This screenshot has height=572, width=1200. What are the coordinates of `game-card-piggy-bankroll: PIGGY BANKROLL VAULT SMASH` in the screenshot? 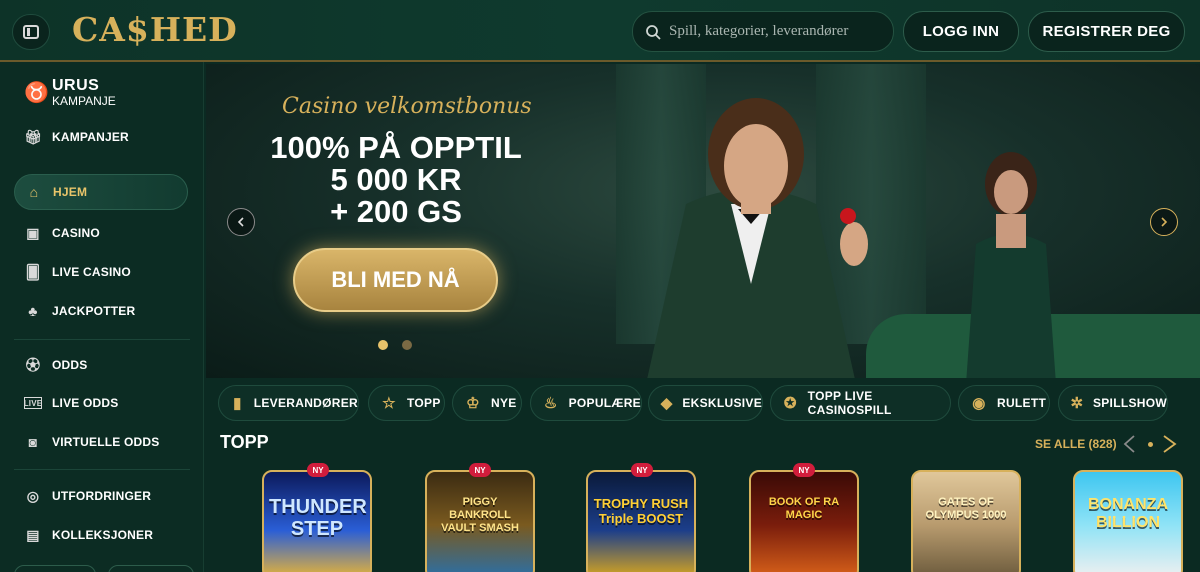 It's located at (480, 521).